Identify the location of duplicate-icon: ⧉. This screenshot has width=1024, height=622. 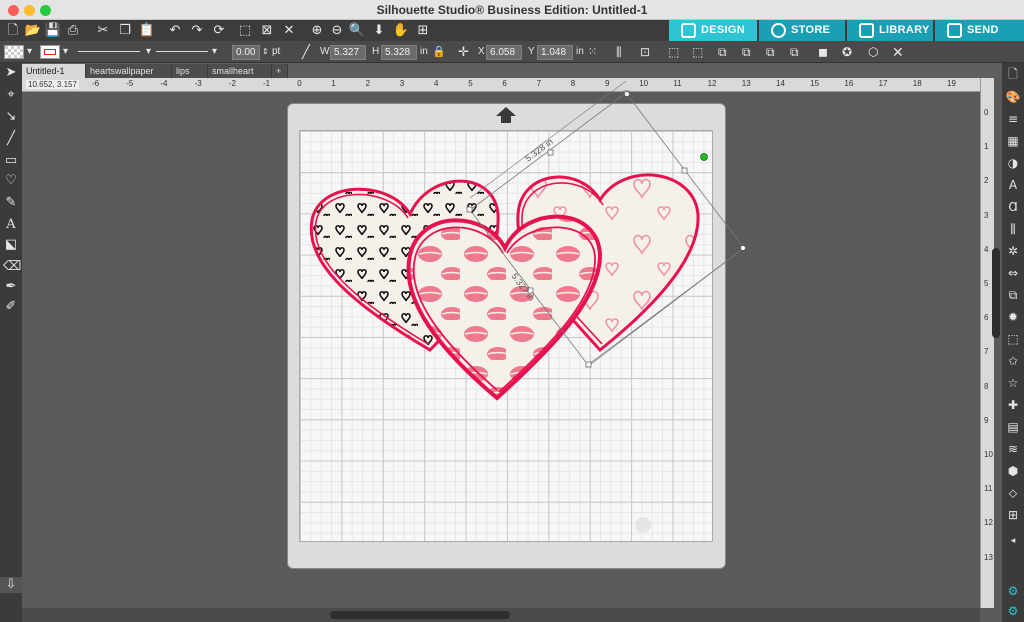
(722, 52).